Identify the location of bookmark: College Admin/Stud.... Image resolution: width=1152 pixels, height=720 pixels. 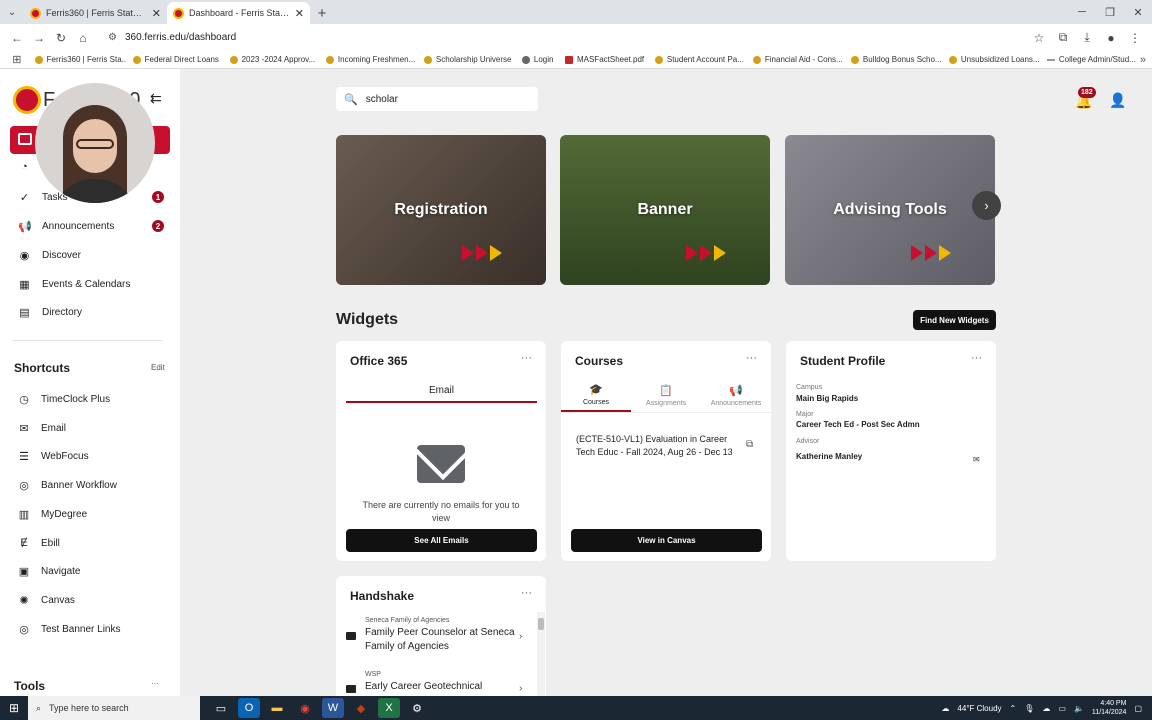
(1090, 59).